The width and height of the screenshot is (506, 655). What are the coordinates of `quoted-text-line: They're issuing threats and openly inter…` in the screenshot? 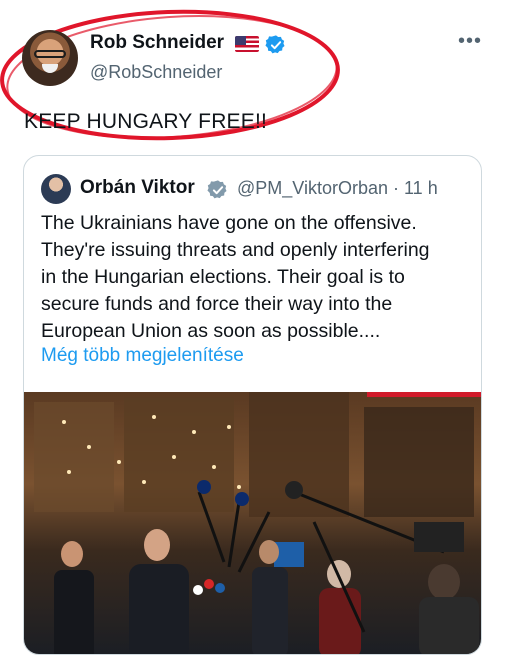 It's located at (235, 250).